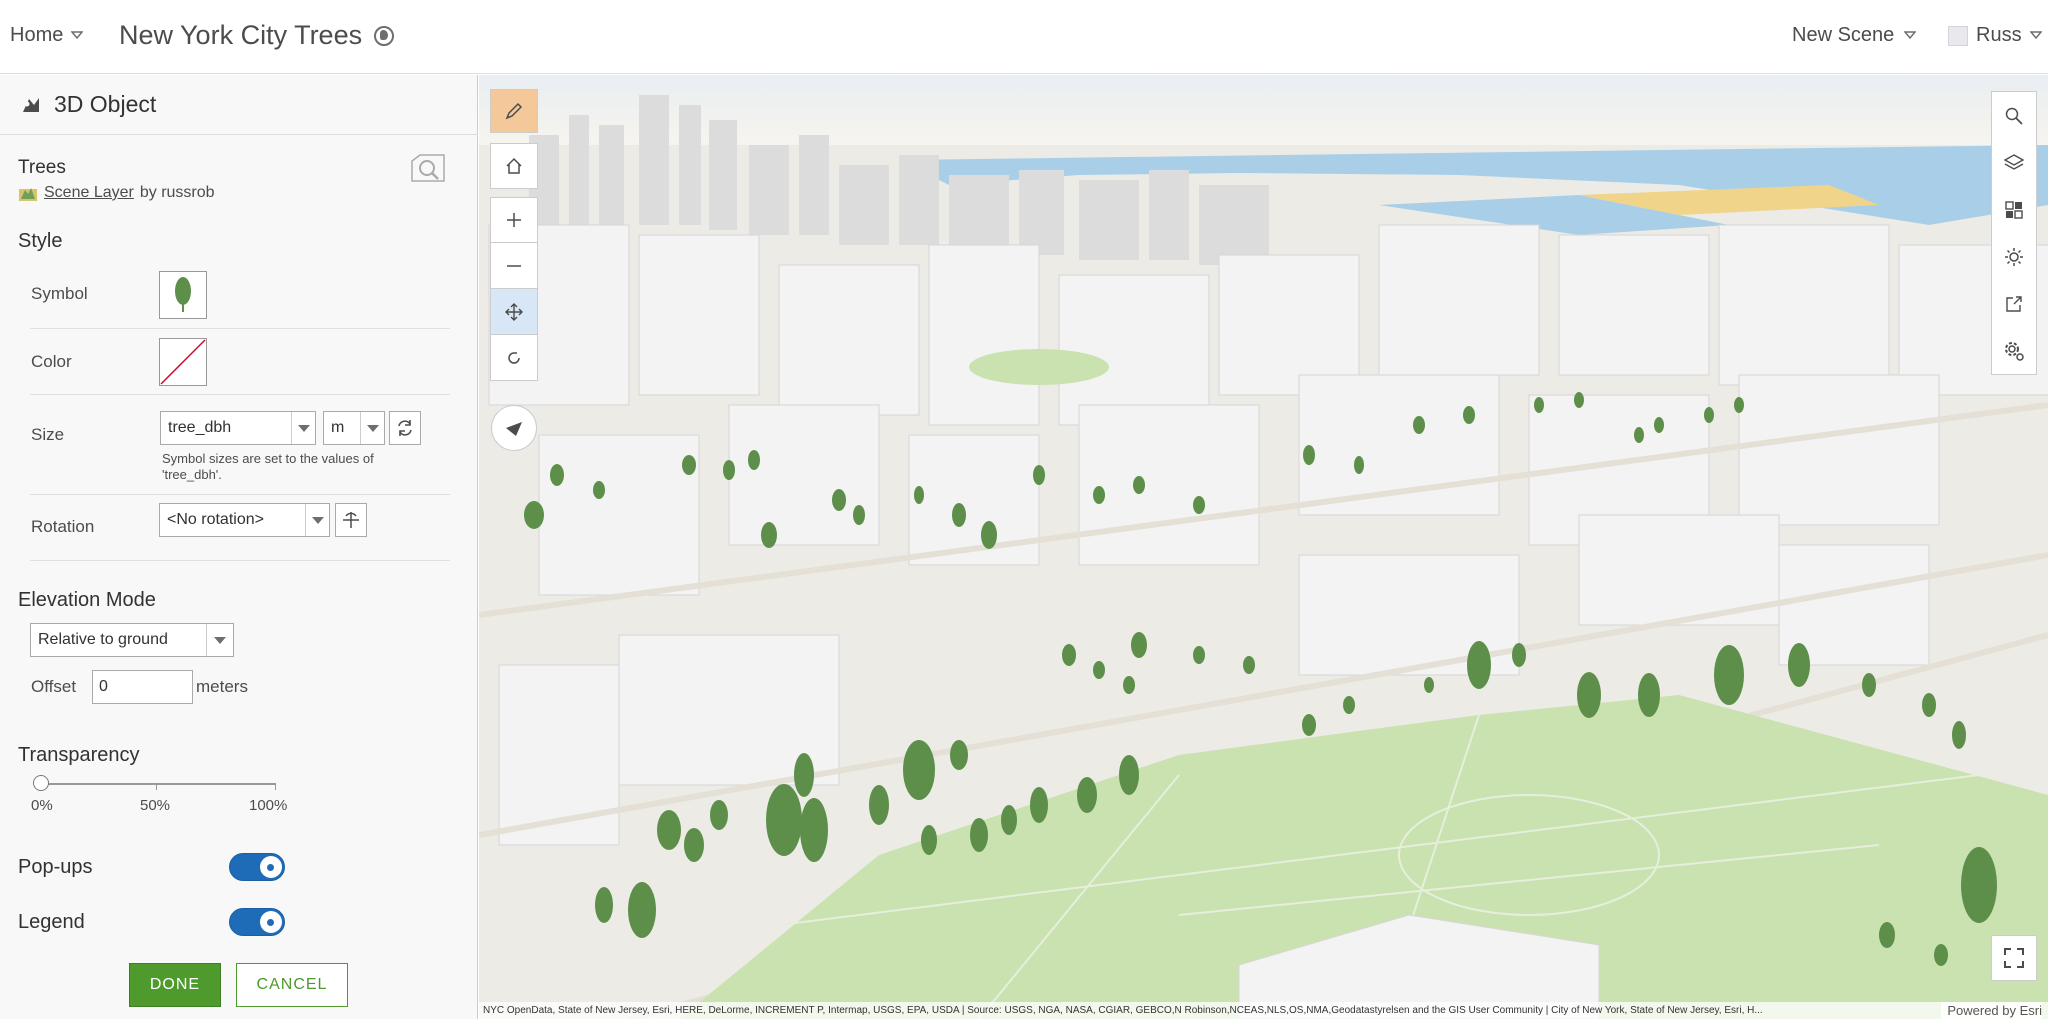 This screenshot has height=1019, width=2048. I want to click on rotation-row: Rotation <No rotation>, so click(240, 528).